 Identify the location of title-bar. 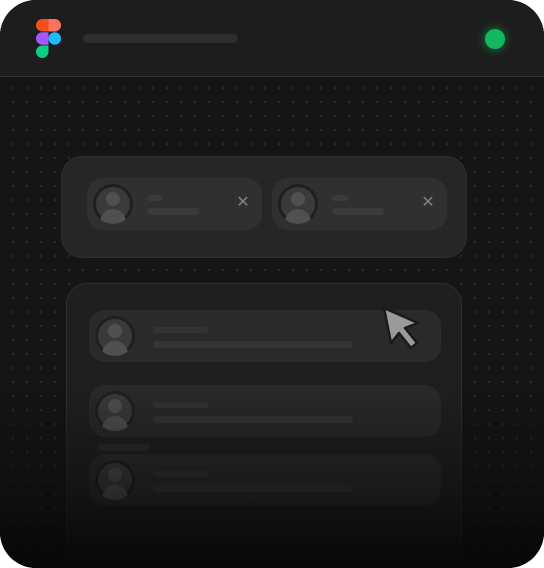
(272, 38).